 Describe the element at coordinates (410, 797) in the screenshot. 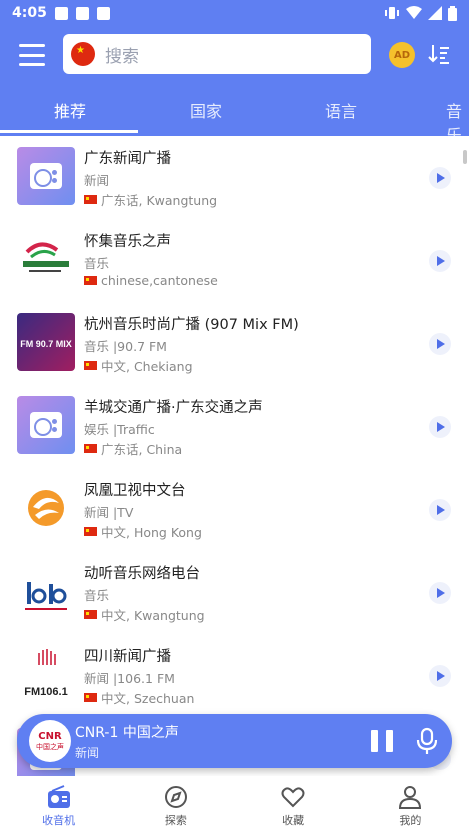

I see `person-icon` at that location.